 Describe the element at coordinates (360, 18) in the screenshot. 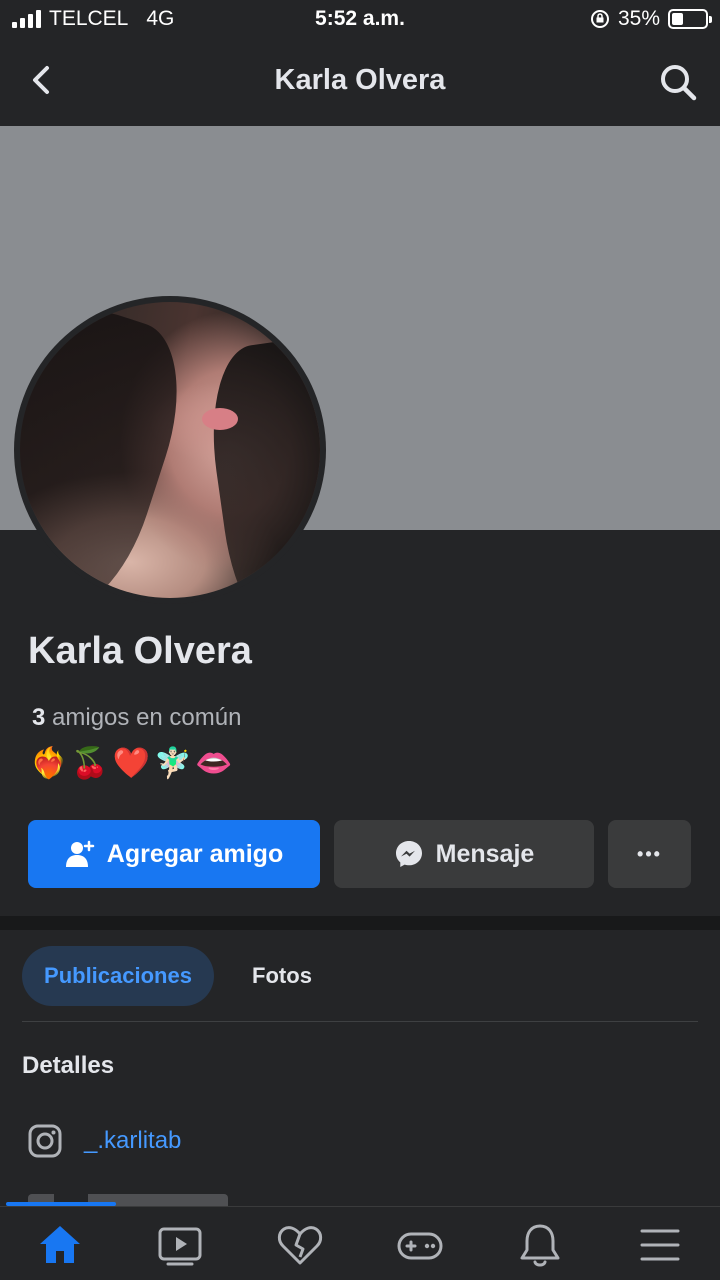

I see `status-bar: TELCEL 4G 5:52 a.m. 35%` at that location.